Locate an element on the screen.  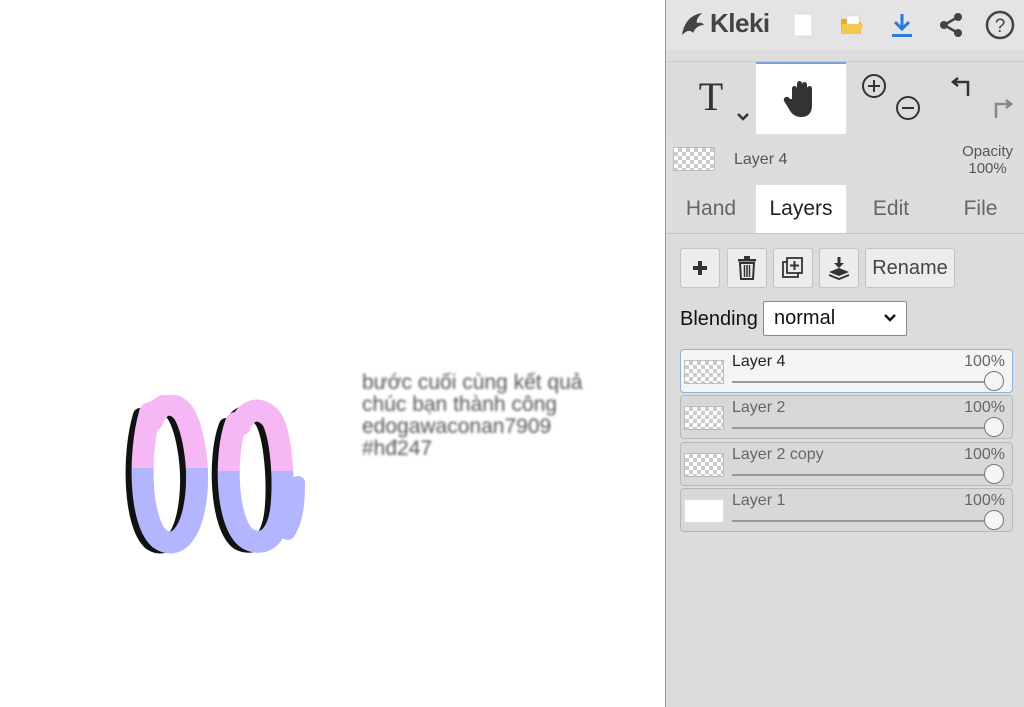
zoom-out-icon is located at coordinates (908, 108).